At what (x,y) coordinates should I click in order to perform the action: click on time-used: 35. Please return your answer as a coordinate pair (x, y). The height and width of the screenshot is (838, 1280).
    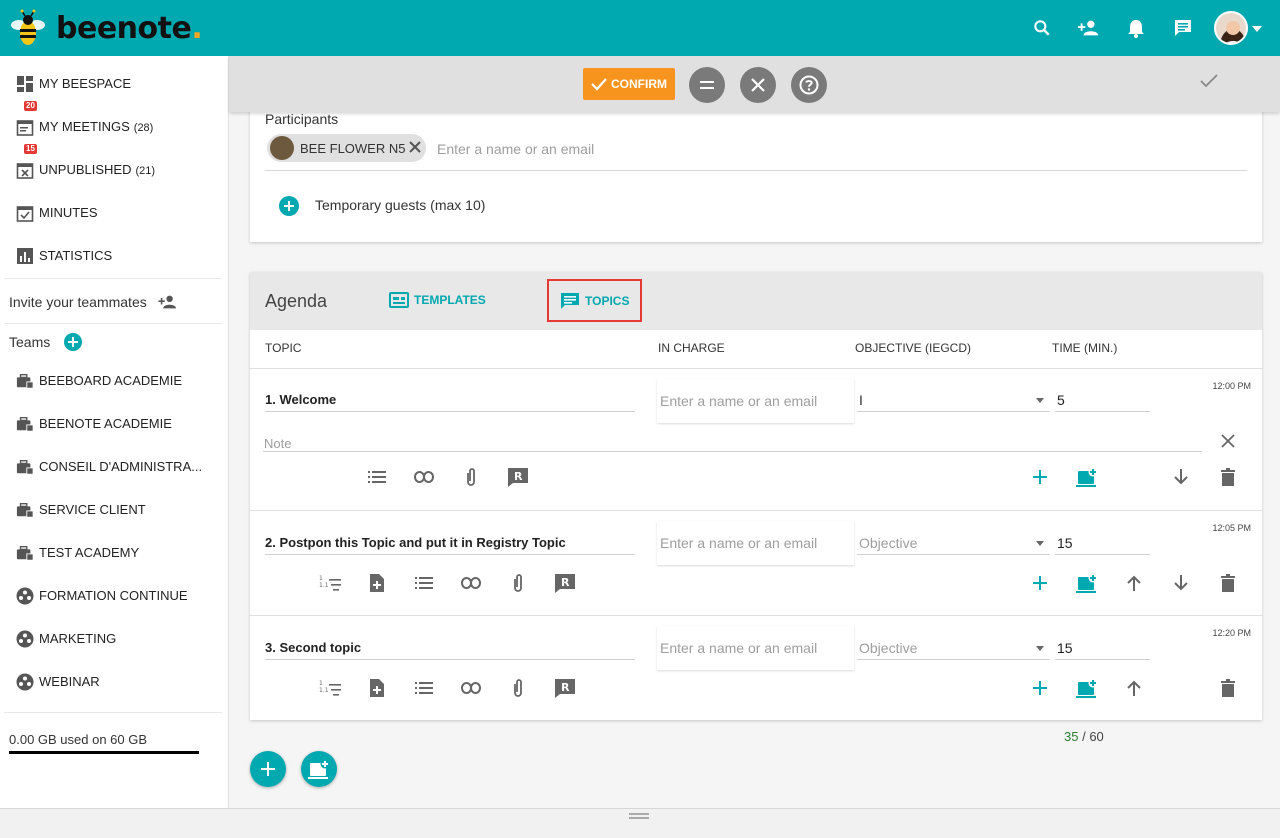
    Looking at the image, I should click on (1071, 736).